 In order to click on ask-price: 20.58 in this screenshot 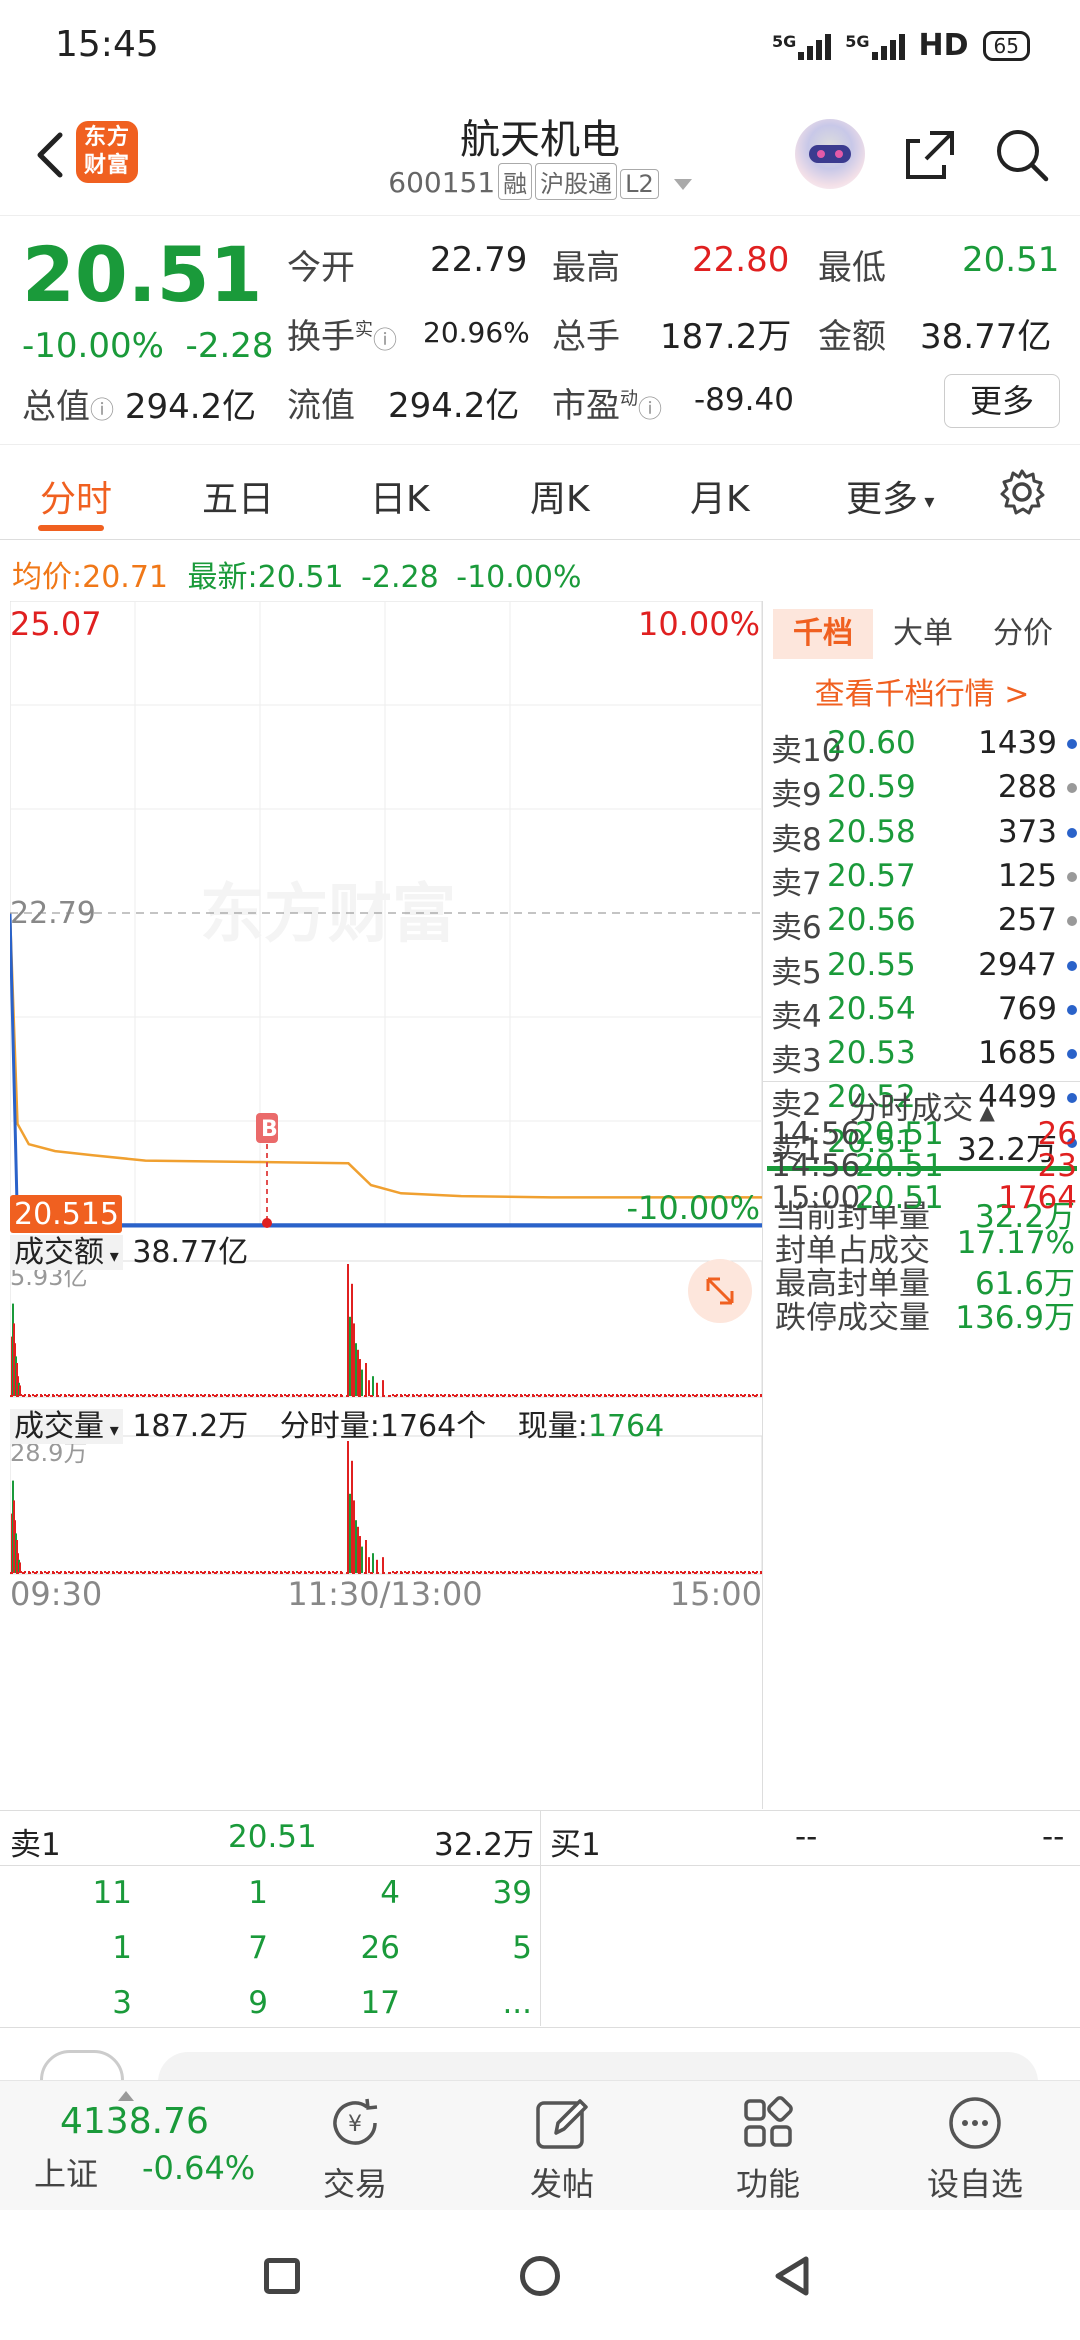, I will do `click(871, 831)`.